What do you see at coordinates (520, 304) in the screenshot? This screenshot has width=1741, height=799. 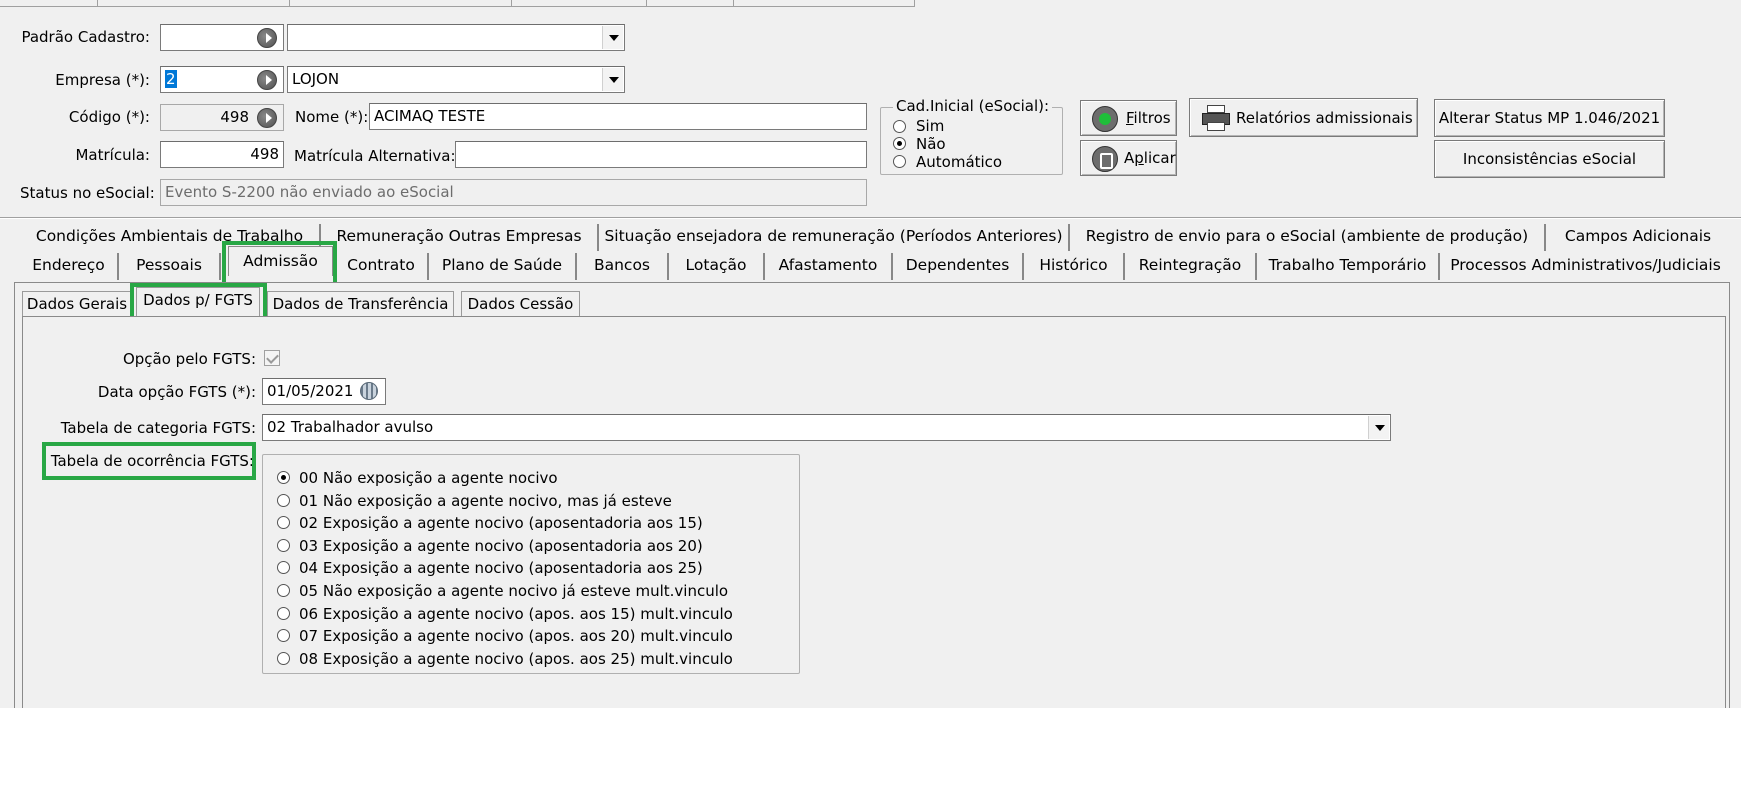 I see `subtab-dados-cessao: Dados Cessão` at bounding box center [520, 304].